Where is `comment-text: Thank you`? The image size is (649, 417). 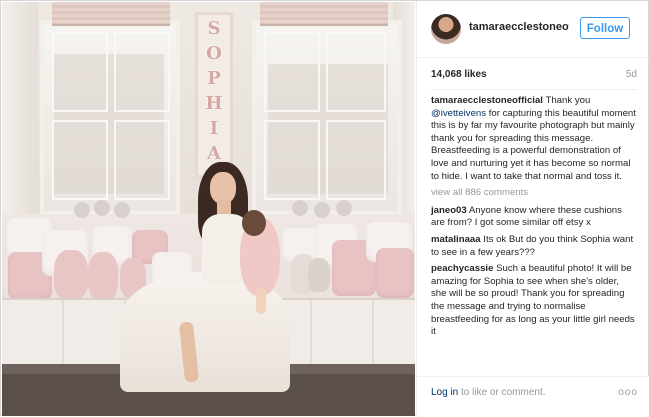
comment-text: Thank you is located at coordinates (568, 100).